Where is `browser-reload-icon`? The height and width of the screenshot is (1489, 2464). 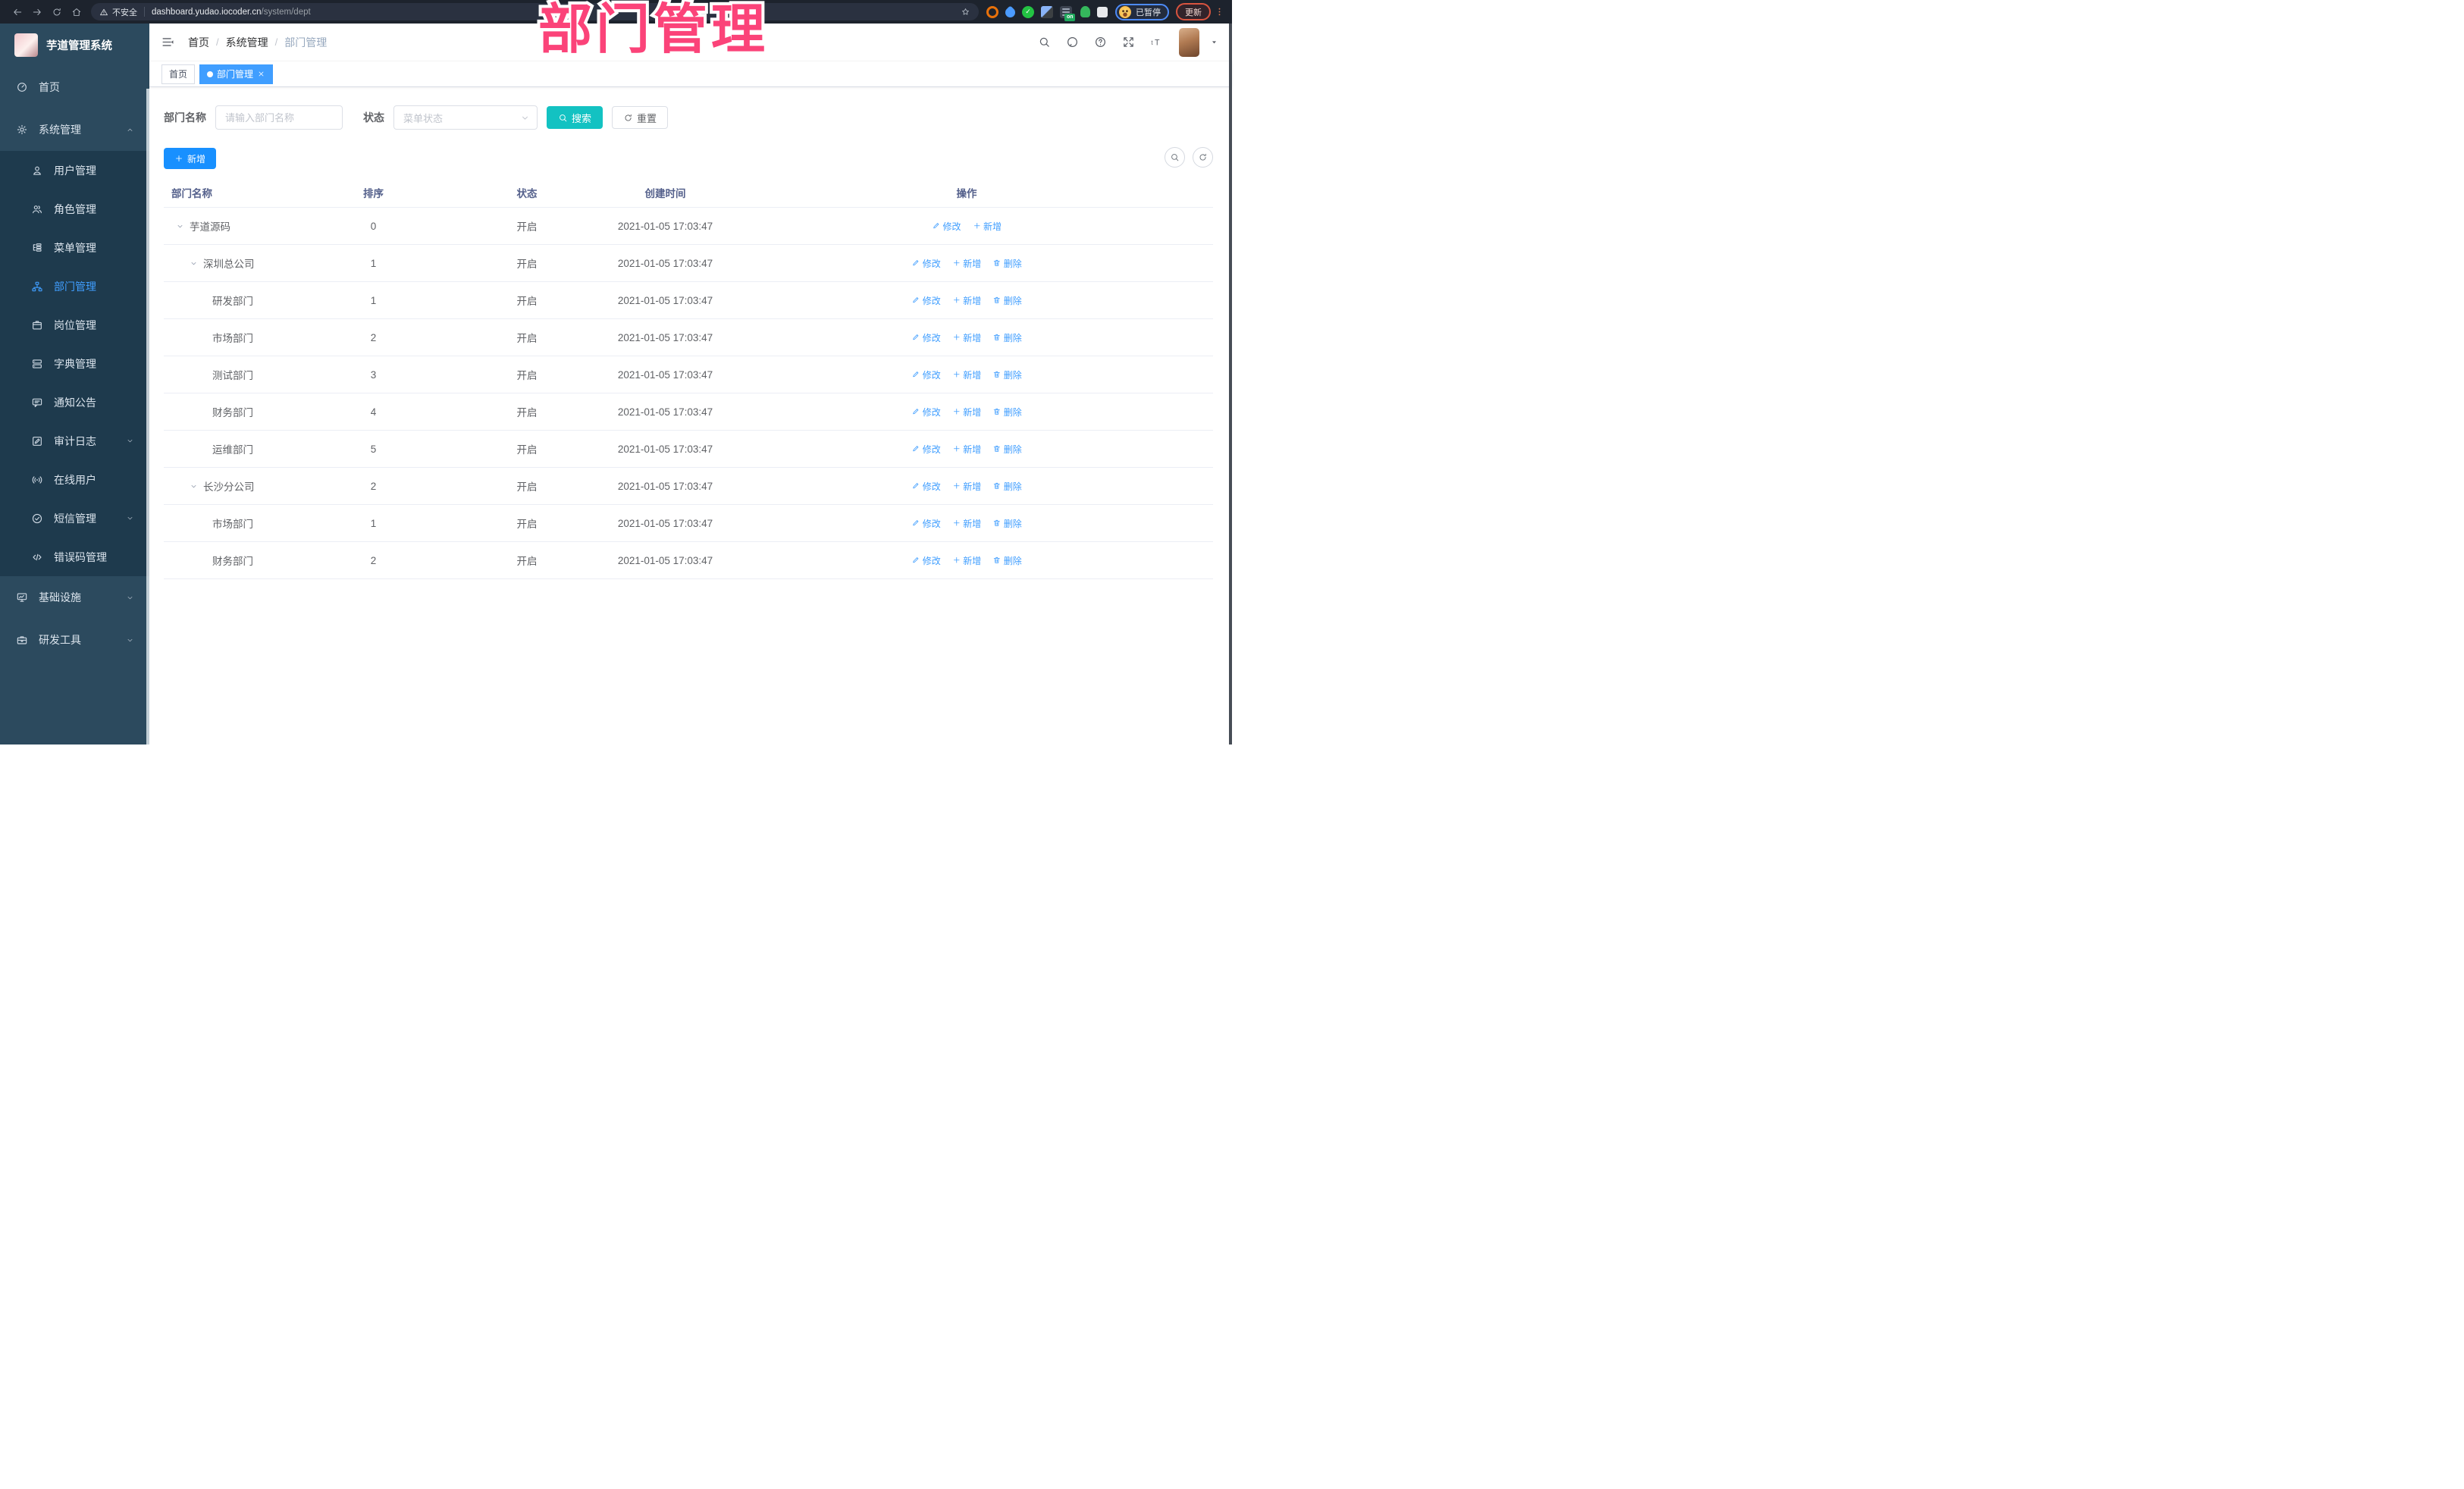
browser-reload-icon is located at coordinates (57, 12).